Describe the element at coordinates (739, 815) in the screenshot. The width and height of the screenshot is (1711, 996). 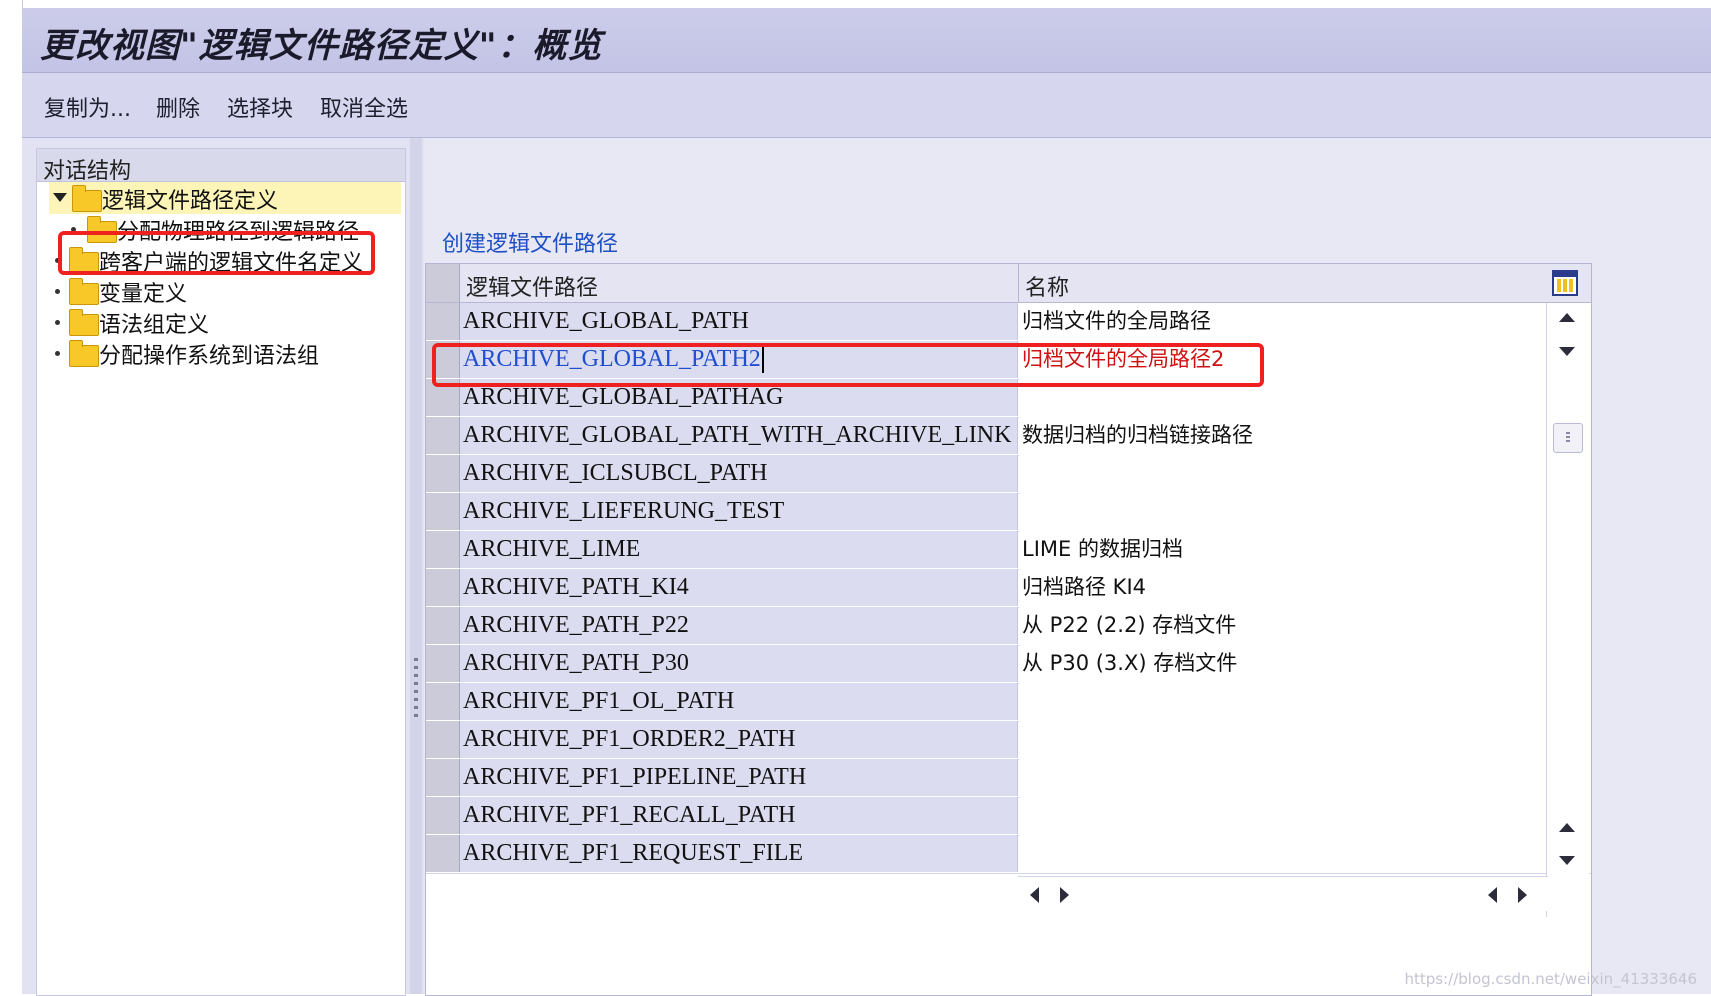
I see `path-cell: ARCHIVE_PF1_RECALL_PATH` at that location.